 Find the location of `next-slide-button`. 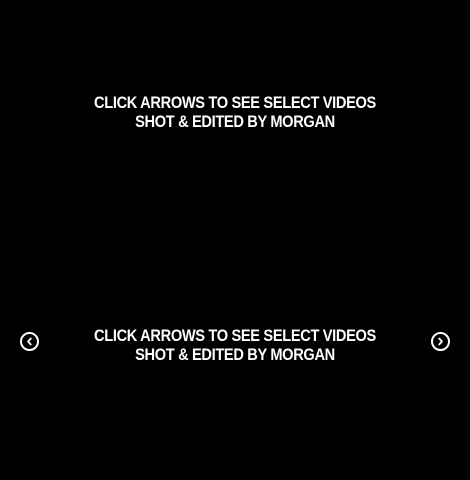

next-slide-button is located at coordinates (440, 341).